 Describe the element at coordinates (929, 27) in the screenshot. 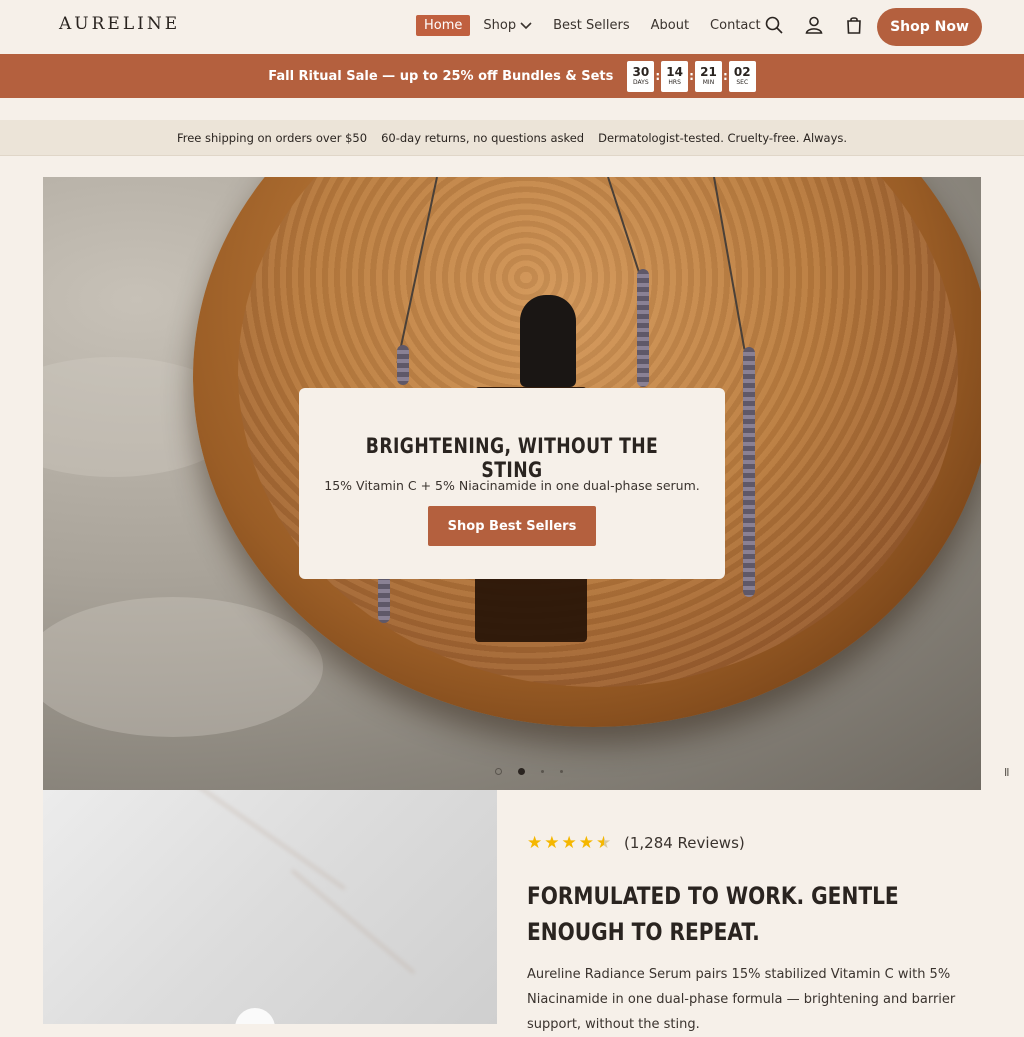

I see `shop-now-button: Shop Now` at that location.